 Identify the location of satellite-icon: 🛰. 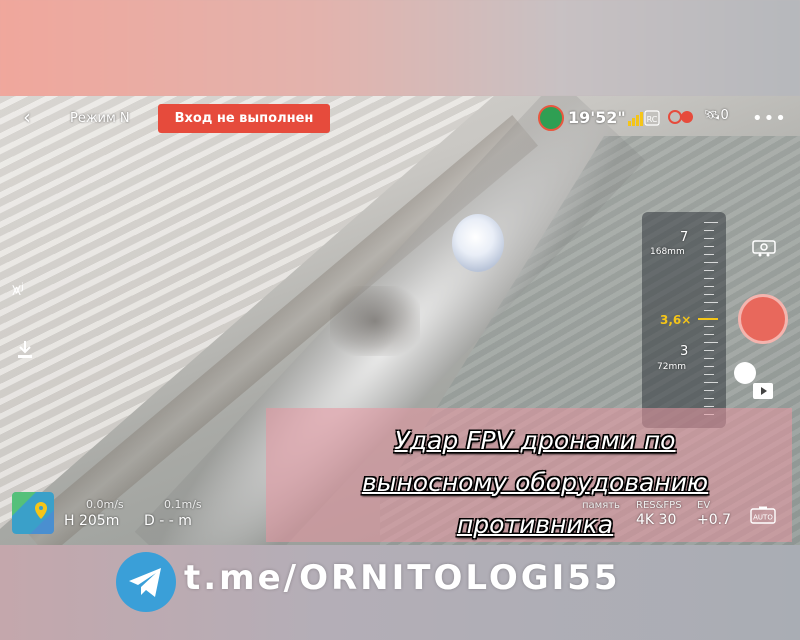
(712, 115).